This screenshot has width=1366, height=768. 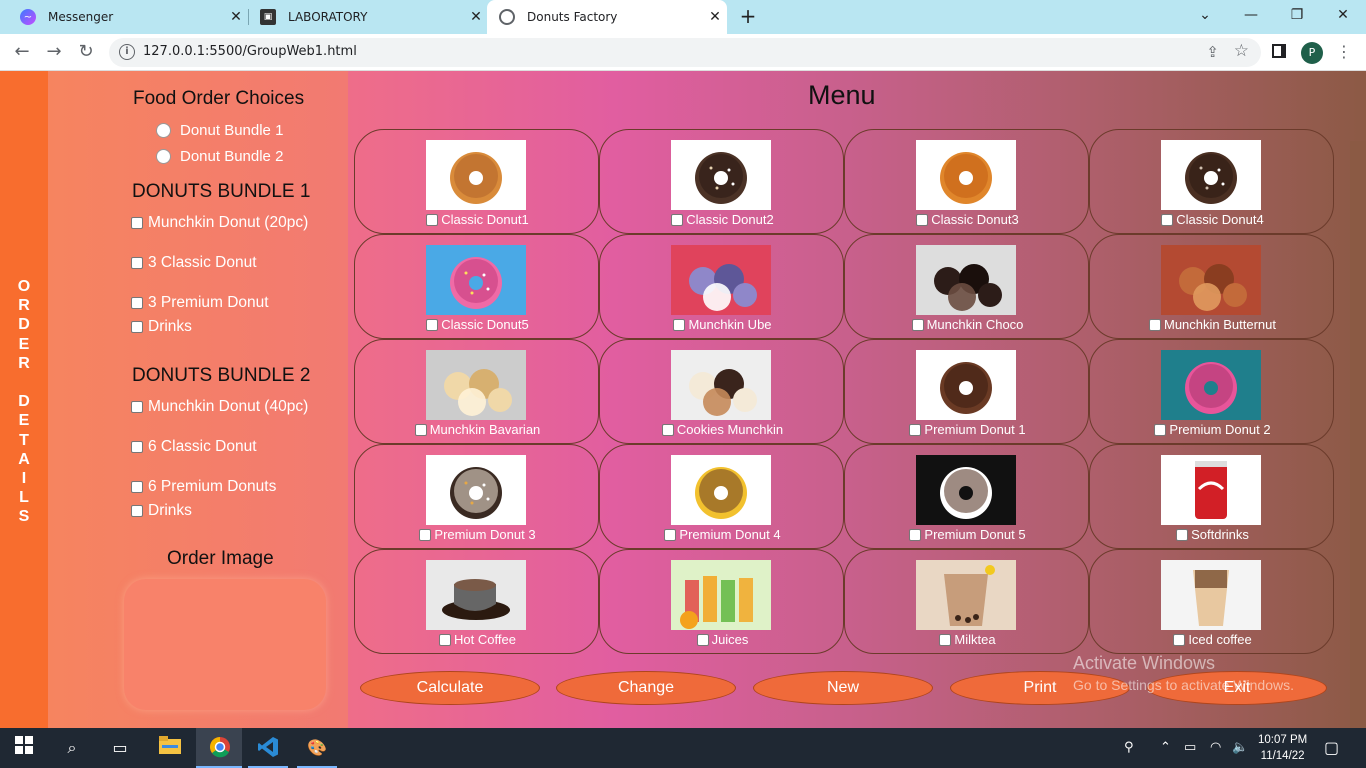 I want to click on forward-arrow-icon: →, so click(x=54, y=53).